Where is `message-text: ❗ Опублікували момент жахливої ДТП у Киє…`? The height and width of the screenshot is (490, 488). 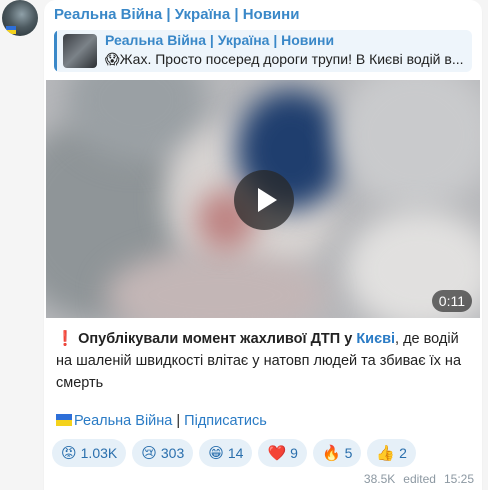 message-text: ❗ Опублікували момент жахливої ДТП у Киє… is located at coordinates (261, 361).